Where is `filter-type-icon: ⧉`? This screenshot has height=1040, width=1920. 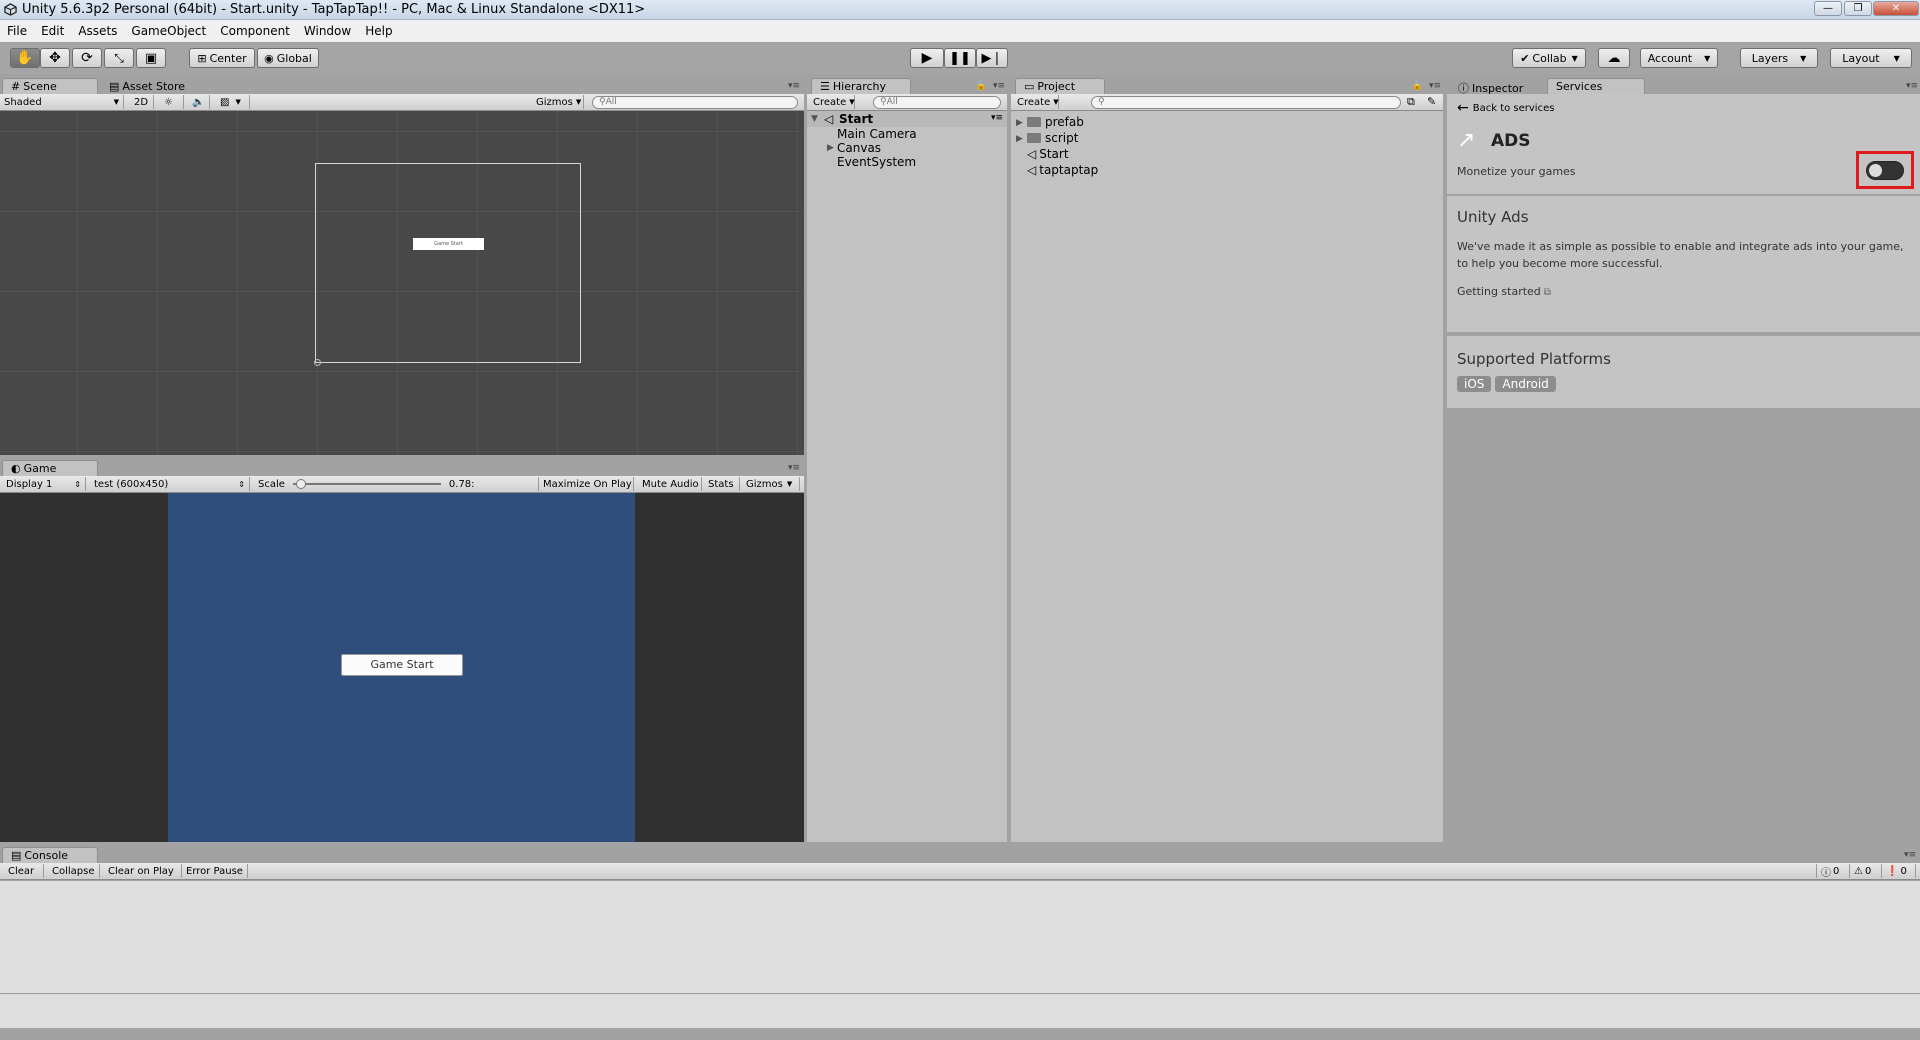 filter-type-icon: ⧉ is located at coordinates (1411, 102).